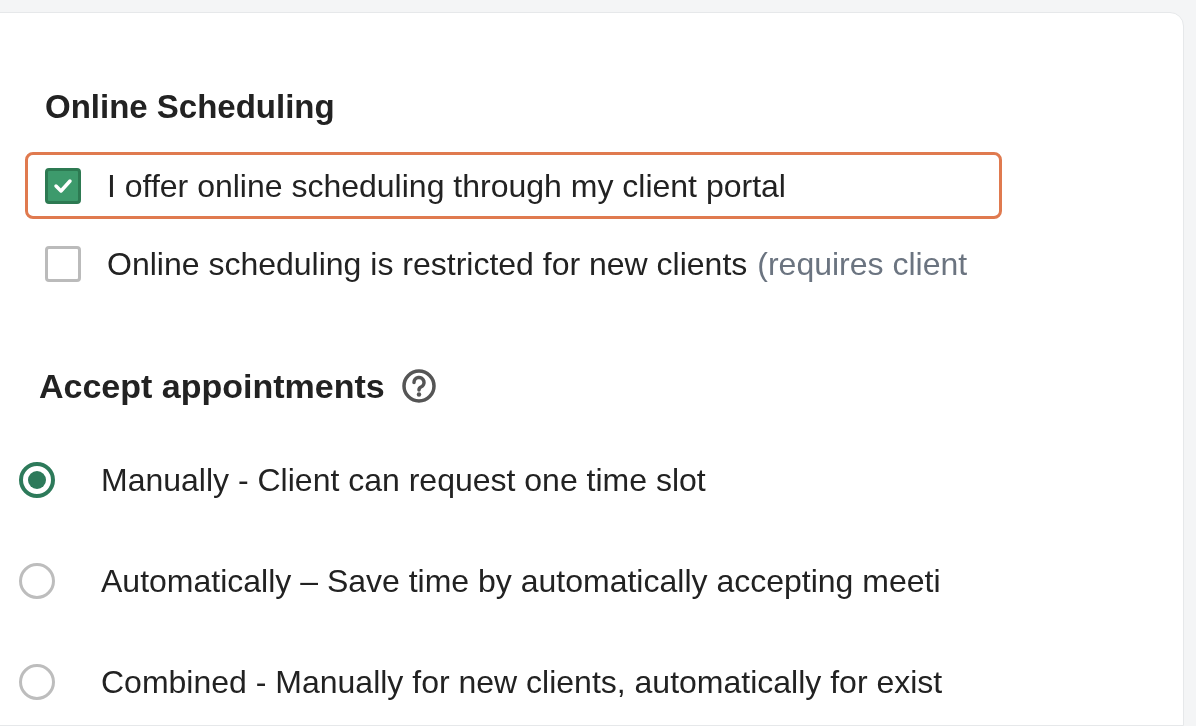 Image resolution: width=1196 pixels, height=726 pixels. I want to click on section-title: Online Scheduling, so click(190, 107).